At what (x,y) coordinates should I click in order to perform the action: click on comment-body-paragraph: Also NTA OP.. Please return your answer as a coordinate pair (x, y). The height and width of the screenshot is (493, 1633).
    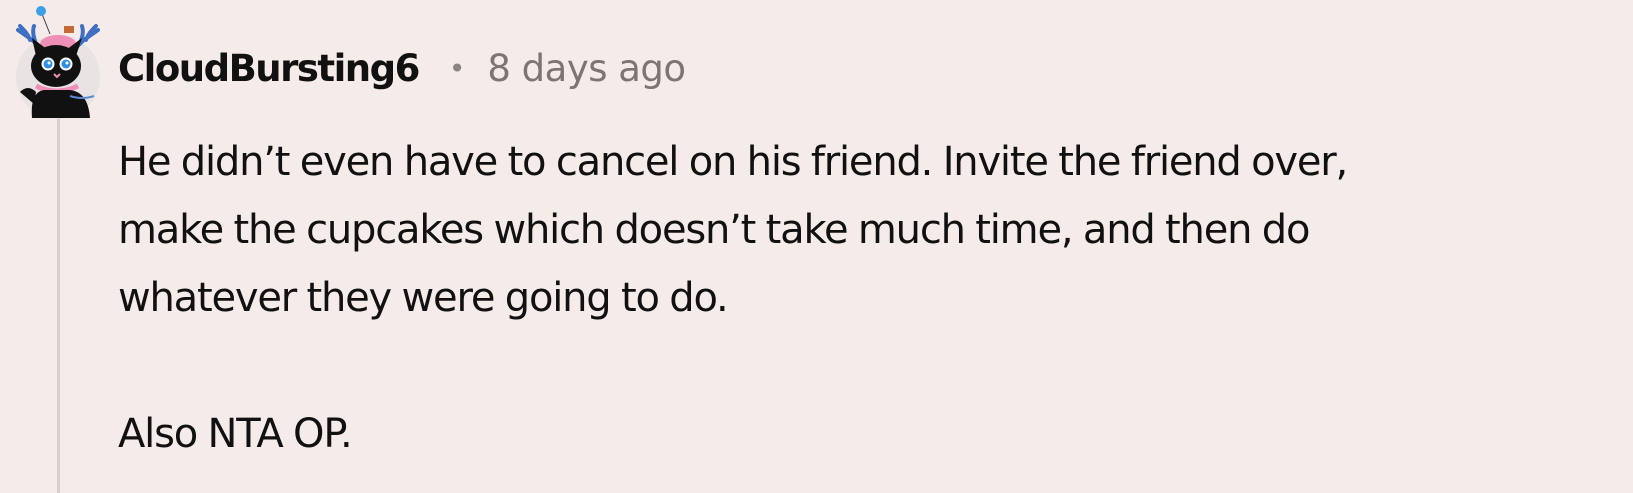
    Looking at the image, I should click on (235, 434).